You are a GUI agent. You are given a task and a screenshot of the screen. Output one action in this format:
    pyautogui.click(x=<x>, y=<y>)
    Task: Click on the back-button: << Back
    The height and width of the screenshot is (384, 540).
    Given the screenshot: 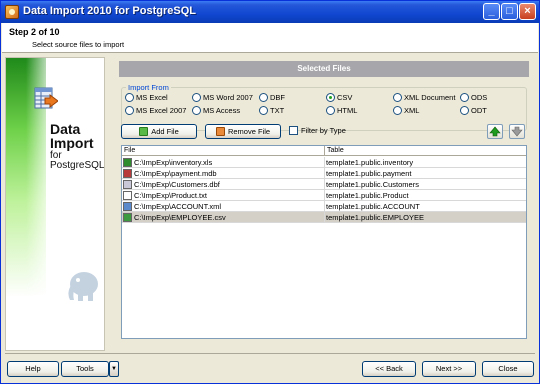 What is the action you would take?
    pyautogui.click(x=389, y=369)
    